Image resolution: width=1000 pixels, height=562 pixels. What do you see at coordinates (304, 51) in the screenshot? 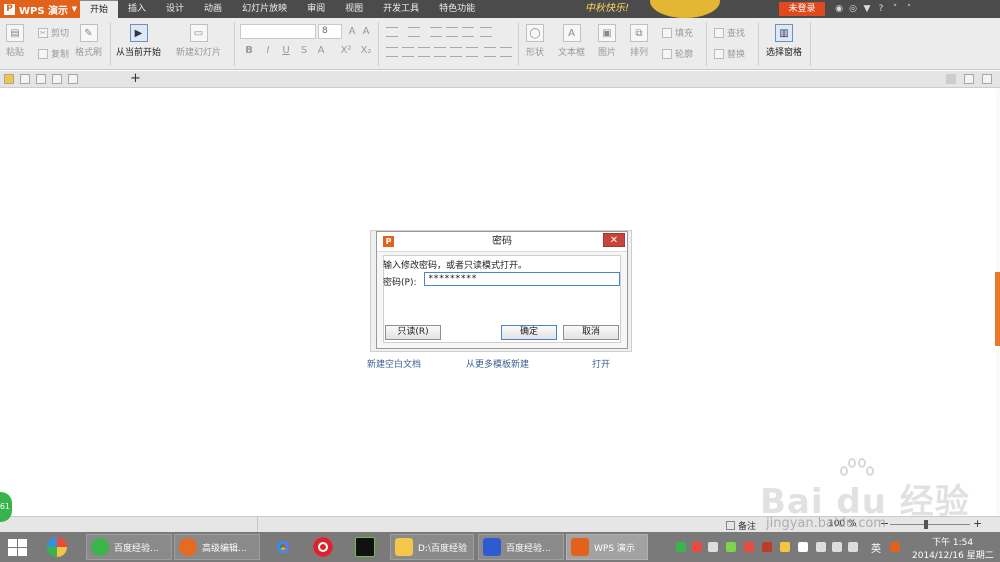
I see `shadow-icon: S` at bounding box center [304, 51].